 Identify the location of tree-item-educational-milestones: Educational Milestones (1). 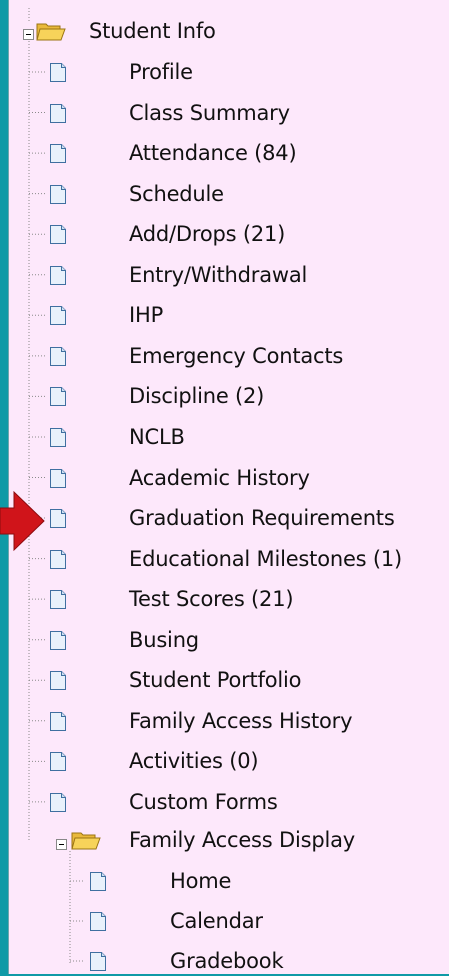
(265, 559).